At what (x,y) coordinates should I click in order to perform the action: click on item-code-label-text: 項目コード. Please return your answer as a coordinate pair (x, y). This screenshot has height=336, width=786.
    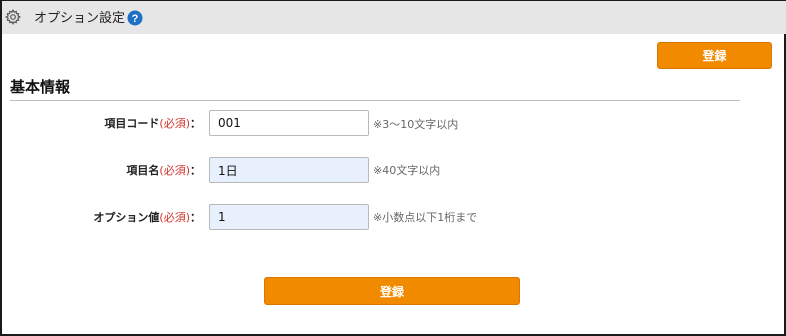
    Looking at the image, I should click on (132, 123).